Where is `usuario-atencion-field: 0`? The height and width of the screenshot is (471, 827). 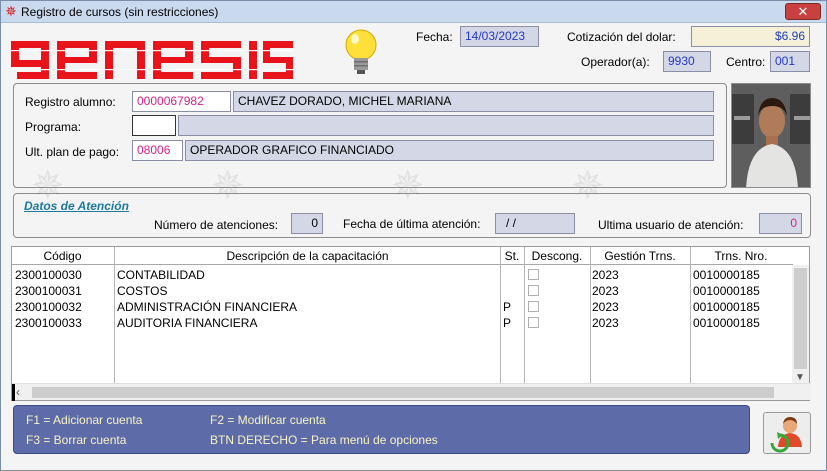 usuario-atencion-field: 0 is located at coordinates (780, 223).